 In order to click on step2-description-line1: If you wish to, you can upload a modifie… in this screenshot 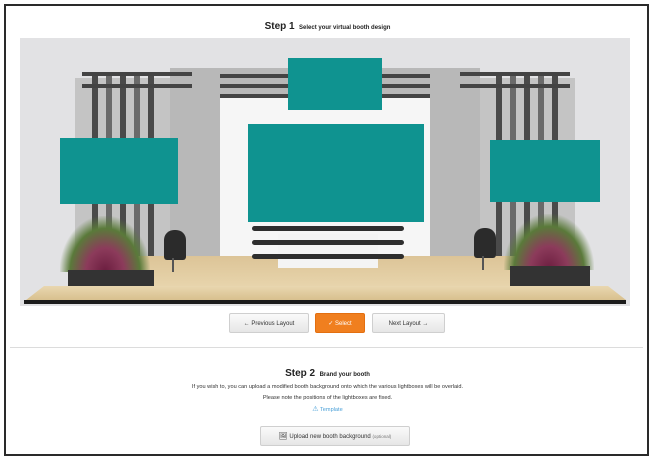, I will do `click(327, 387)`.